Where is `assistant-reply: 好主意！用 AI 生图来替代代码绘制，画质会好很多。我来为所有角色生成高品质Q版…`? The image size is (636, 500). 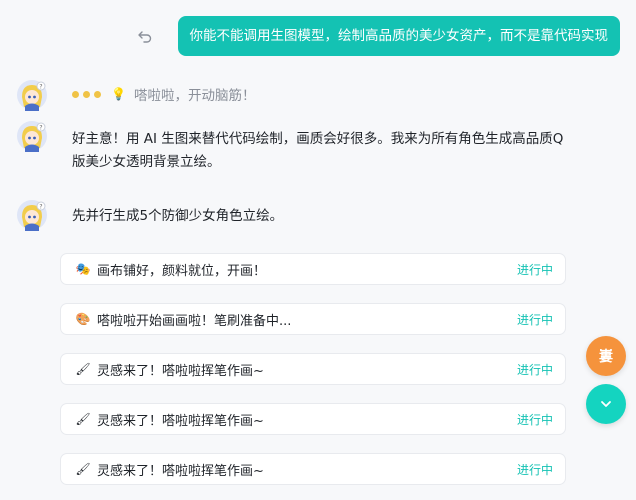
assistant-reply: 好主意！用 AI 生图来替代代码绘制，画质会好很多。我来为所有角色生成高品质Q版… is located at coordinates (318, 150).